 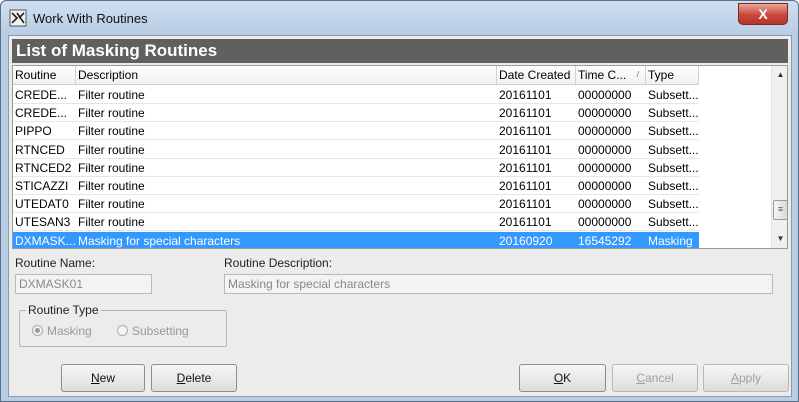 What do you see at coordinates (779, 74) in the screenshot?
I see `scroll-up-icon: ▲` at bounding box center [779, 74].